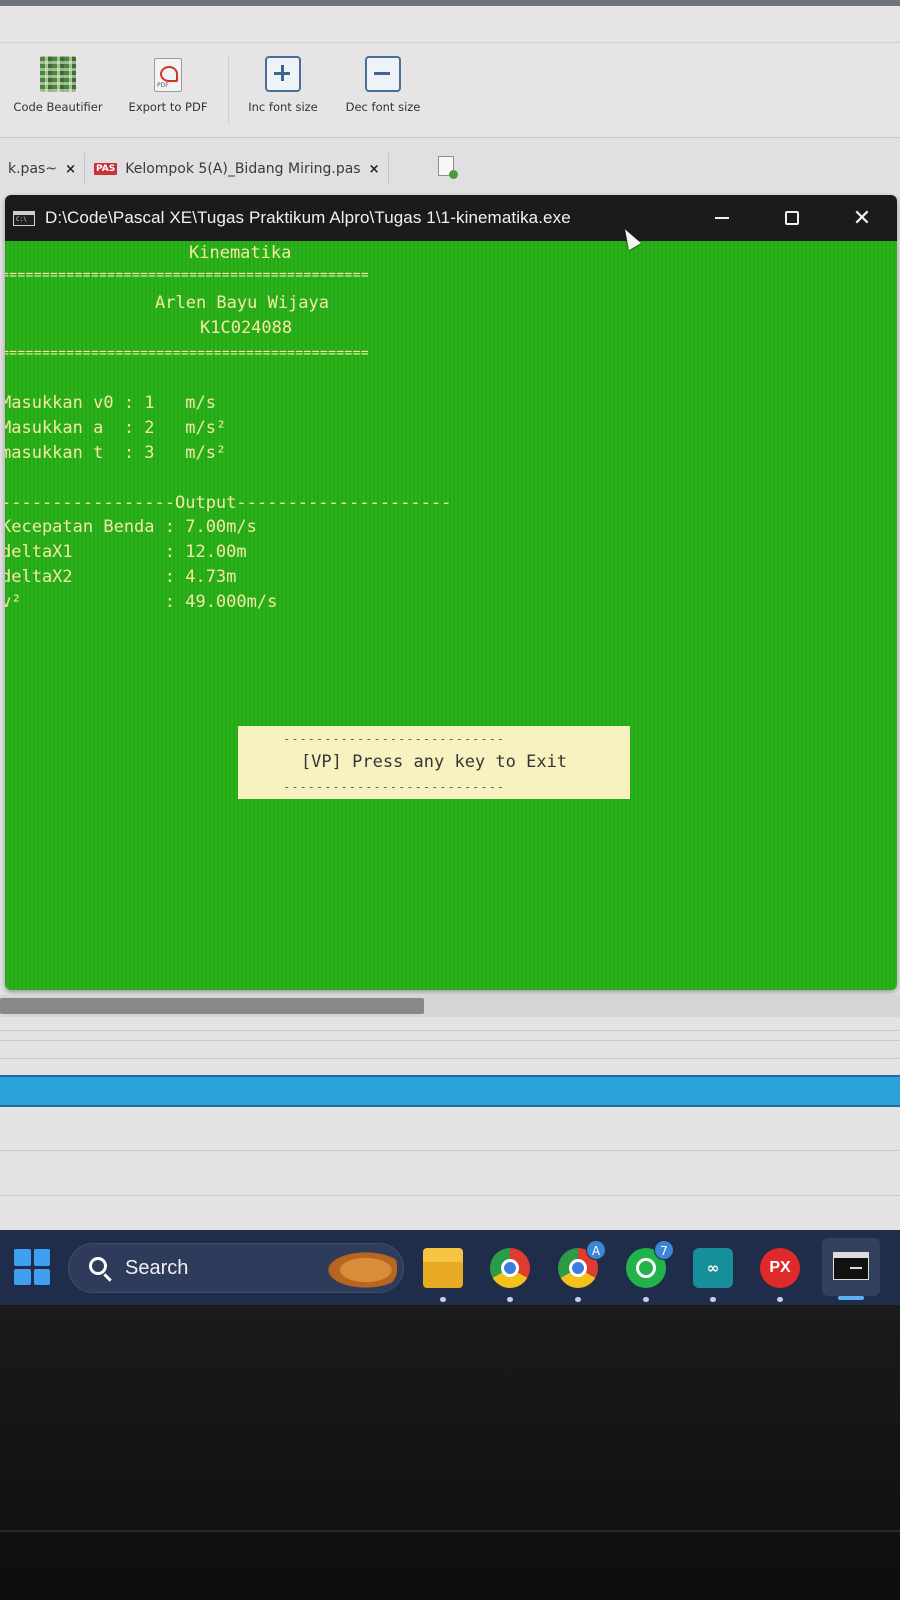 The image size is (900, 1600). I want to click on ribbon-separator, so click(228, 90).